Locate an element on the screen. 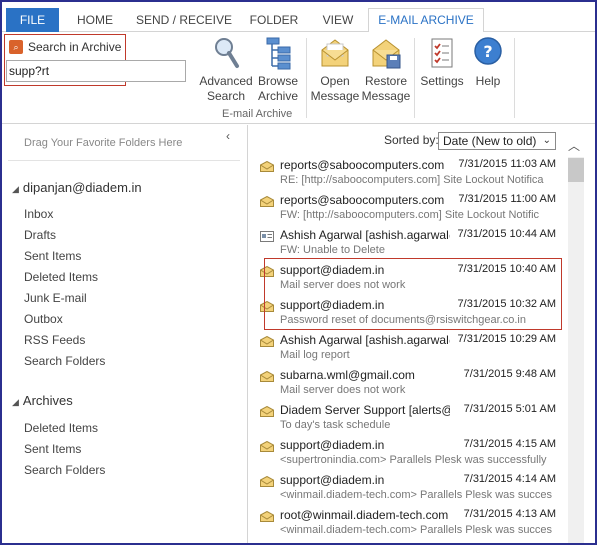 Image resolution: width=597 pixels, height=545 pixels. folder-junk-email: Junk E-mail is located at coordinates (55, 298).